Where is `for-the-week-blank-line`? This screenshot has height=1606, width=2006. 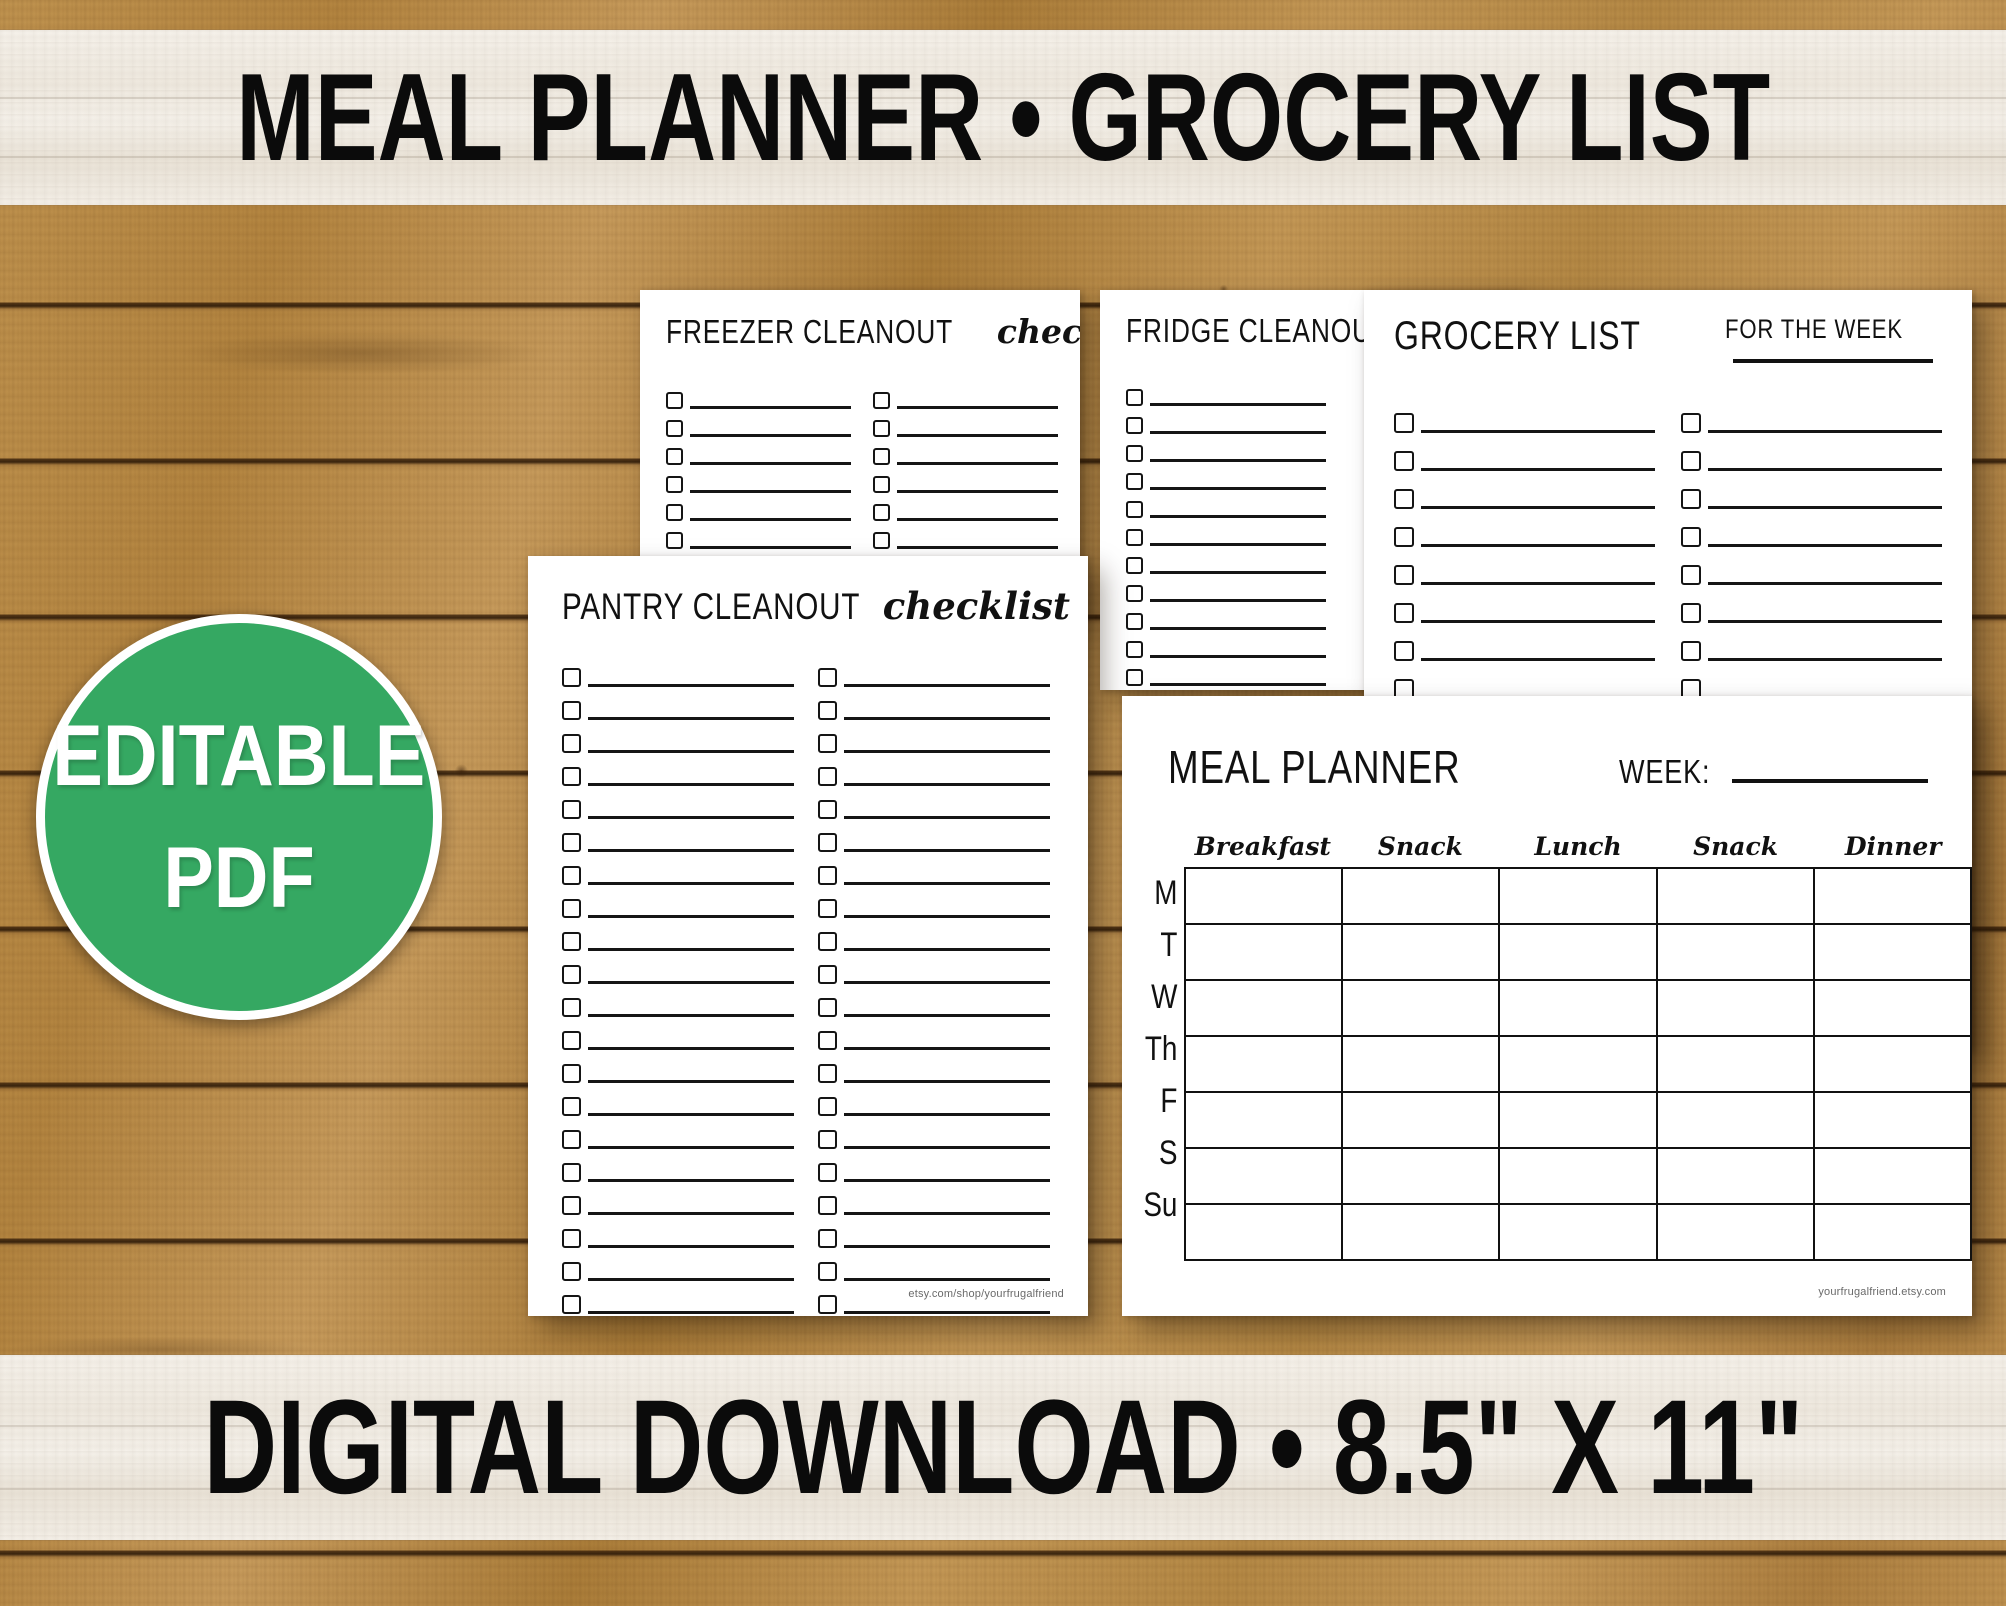 for-the-week-blank-line is located at coordinates (1833, 361).